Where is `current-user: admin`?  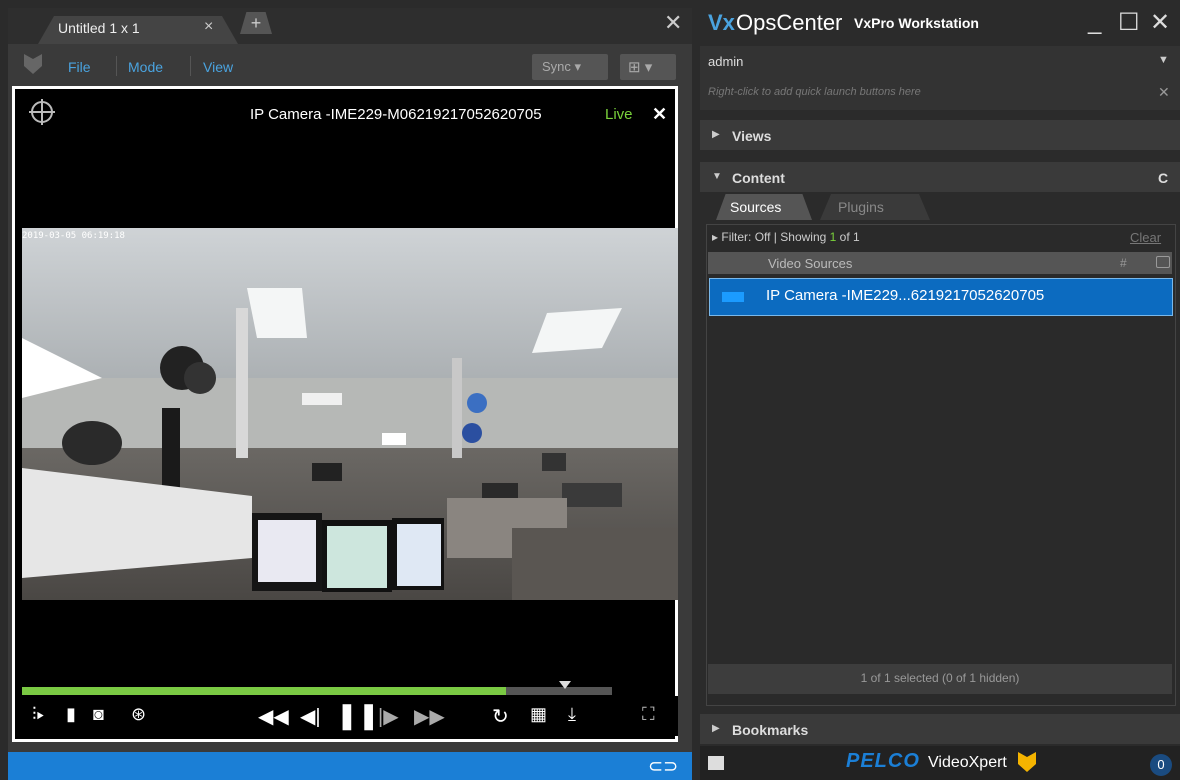 current-user: admin is located at coordinates (725, 61).